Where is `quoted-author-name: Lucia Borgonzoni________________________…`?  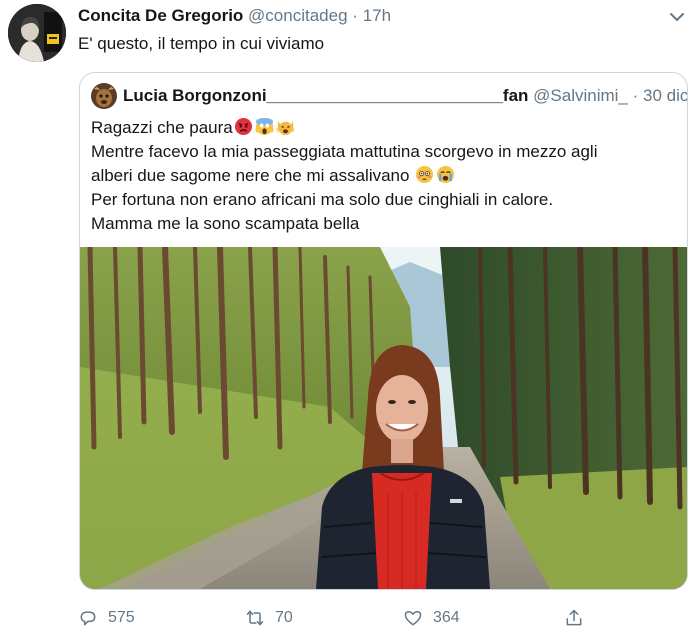
quoted-author-name: Lucia Borgonzoni________________________… is located at coordinates (325, 95).